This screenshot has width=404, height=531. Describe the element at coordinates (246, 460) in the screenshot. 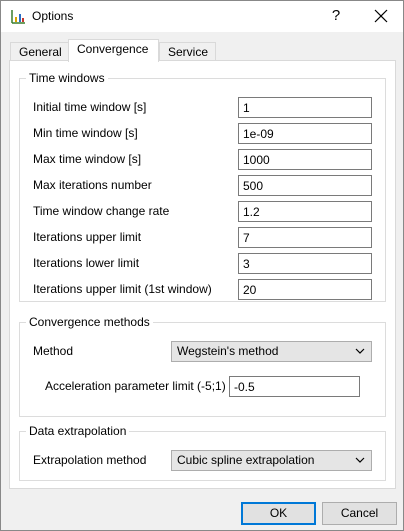

I see `extrapolation-method-value: Cubic spline extrapolation` at that location.